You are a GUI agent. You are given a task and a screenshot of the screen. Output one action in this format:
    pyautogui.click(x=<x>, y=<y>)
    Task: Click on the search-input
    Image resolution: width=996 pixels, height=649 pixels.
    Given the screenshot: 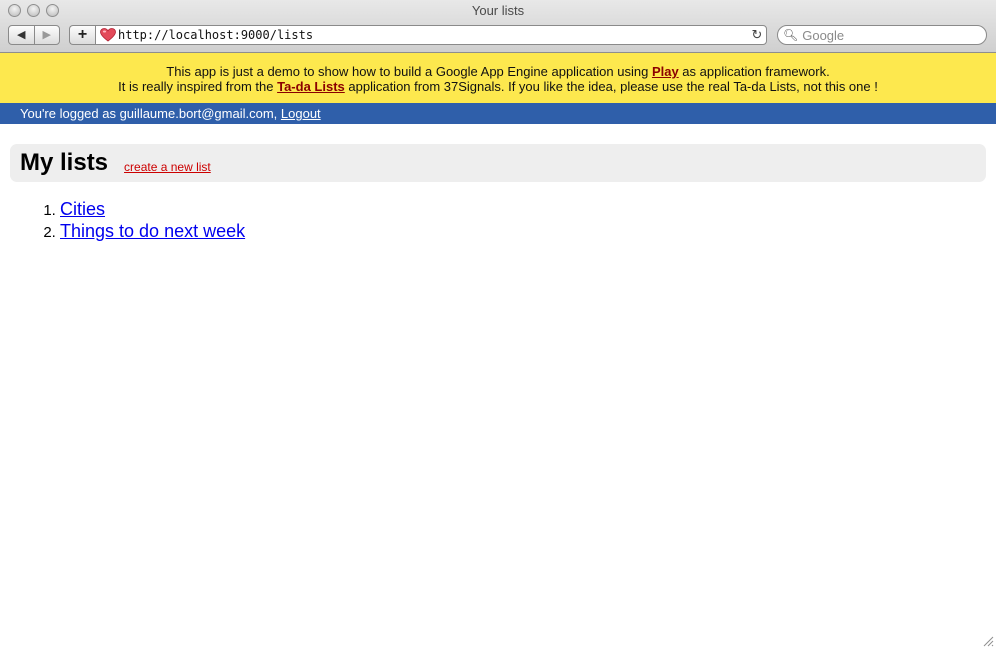 What is the action you would take?
    pyautogui.click(x=887, y=35)
    